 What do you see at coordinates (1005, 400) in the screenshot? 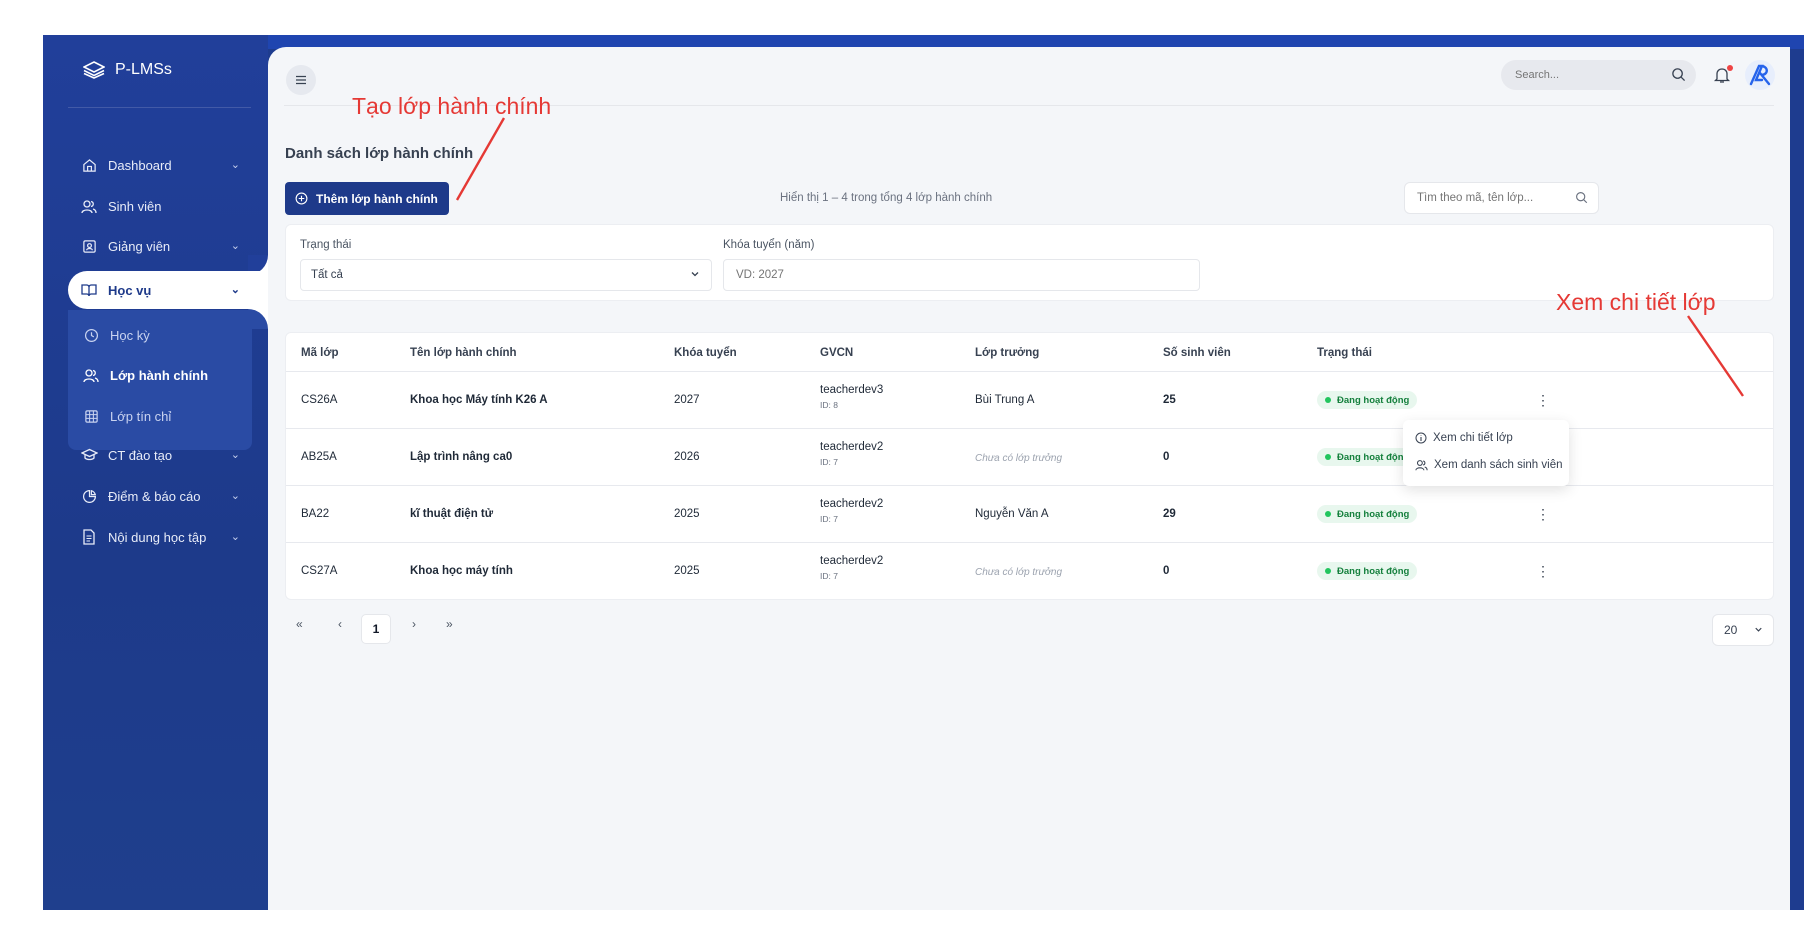
I see `class-monitor: Bùi Trung A` at bounding box center [1005, 400].